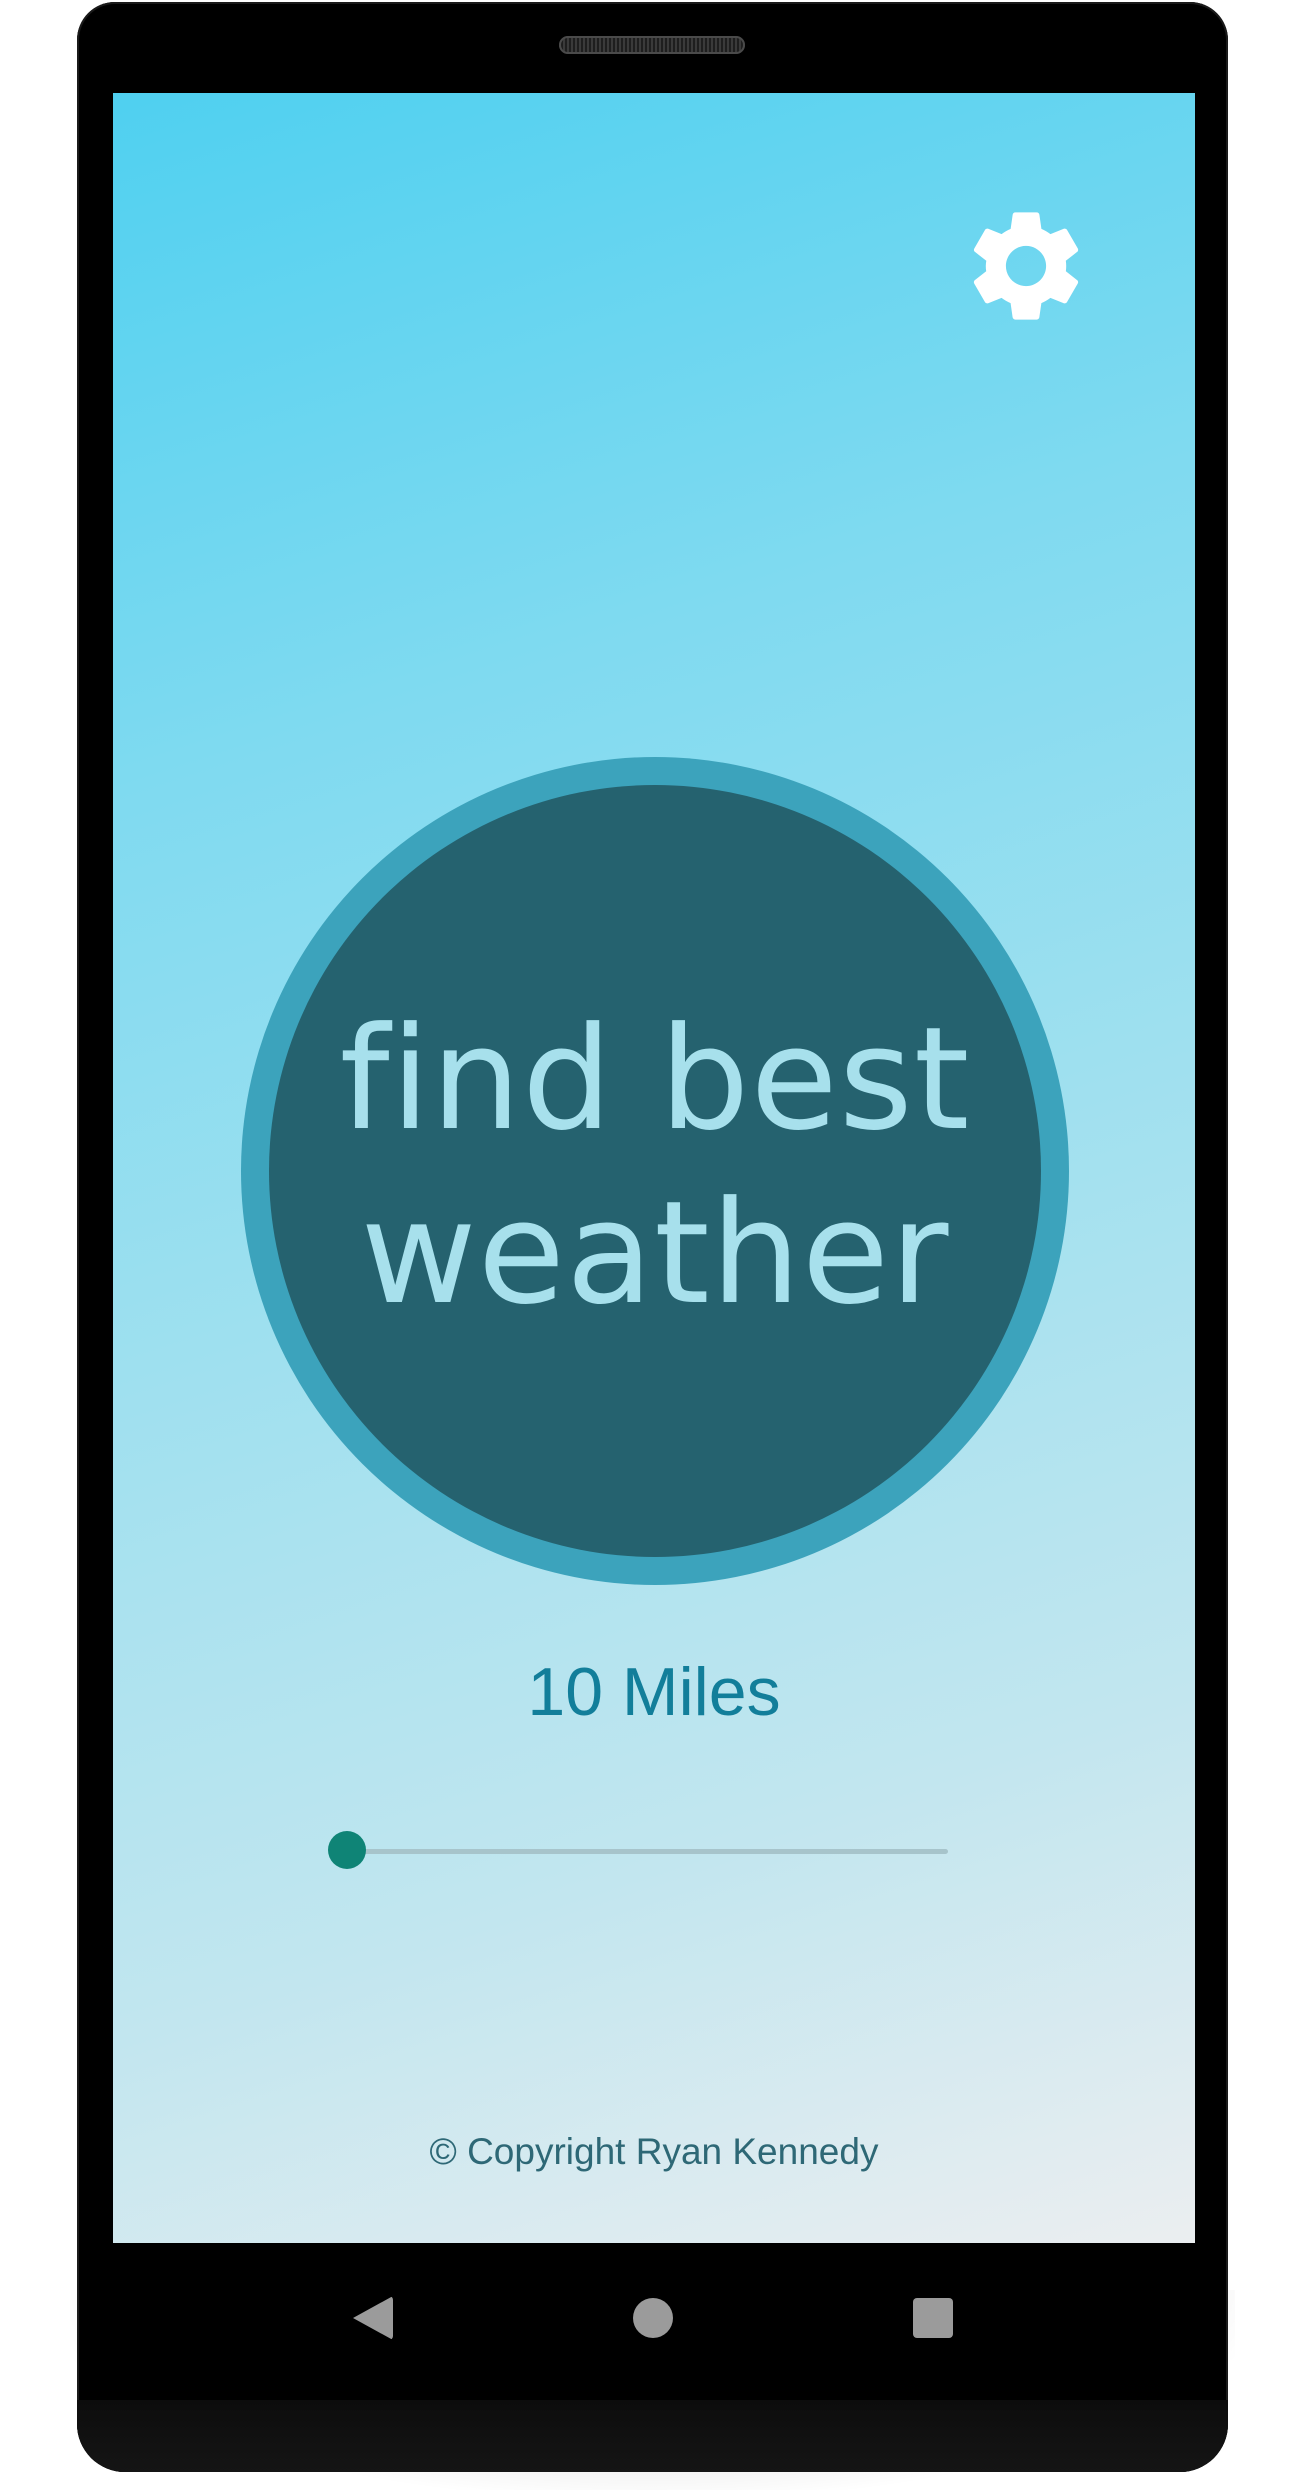 Image resolution: width=1305 pixels, height=2490 pixels. What do you see at coordinates (652, 45) in the screenshot?
I see `earpiece-speaker` at bounding box center [652, 45].